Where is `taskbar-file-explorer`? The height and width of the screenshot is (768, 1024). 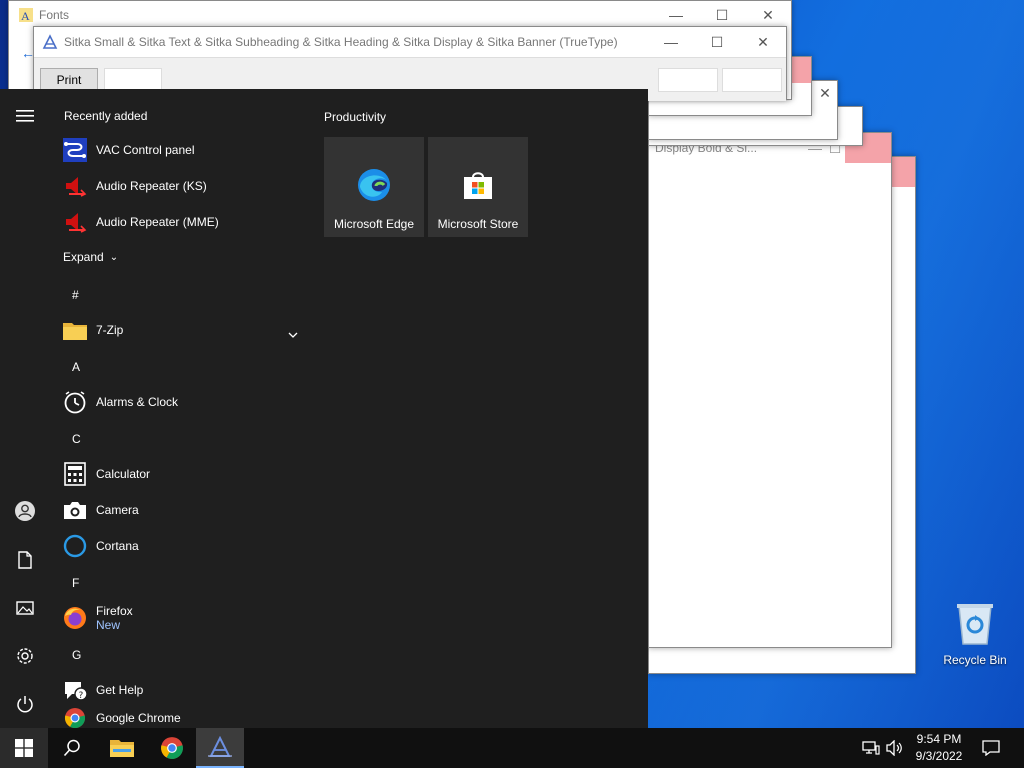 taskbar-file-explorer is located at coordinates (122, 748).